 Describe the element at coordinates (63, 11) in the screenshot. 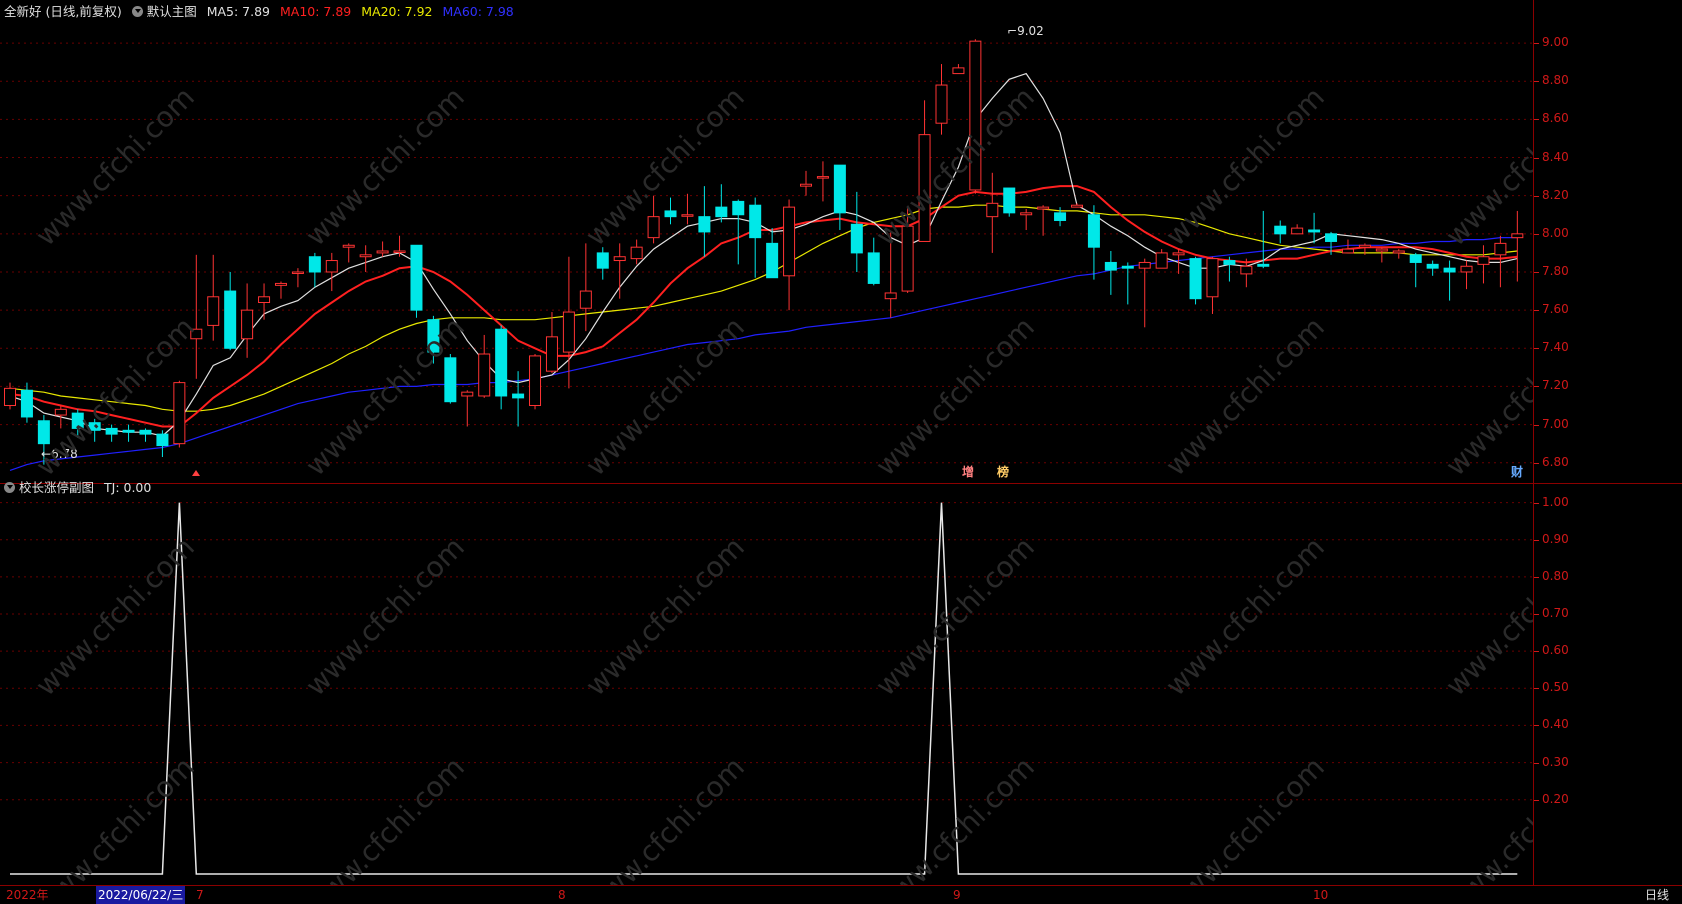

I see `stock-title: 全新好 (日线,前复权)` at that location.